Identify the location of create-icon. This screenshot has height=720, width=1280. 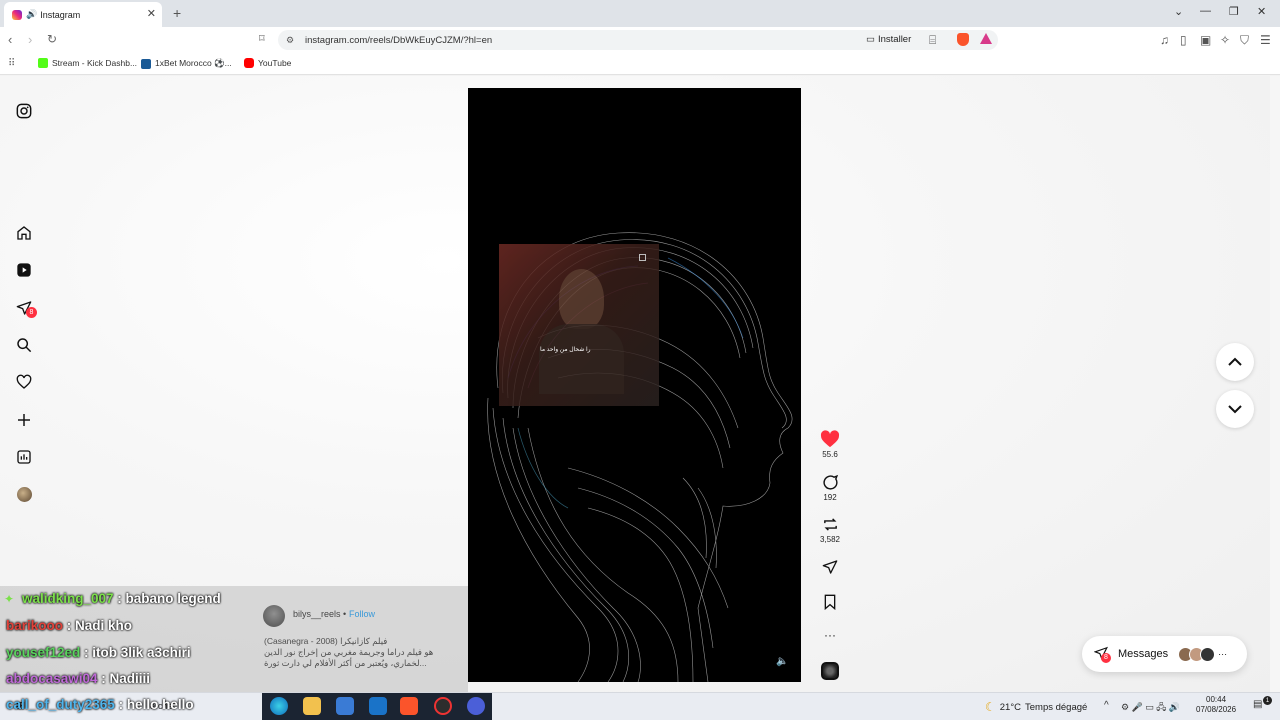
(24, 420).